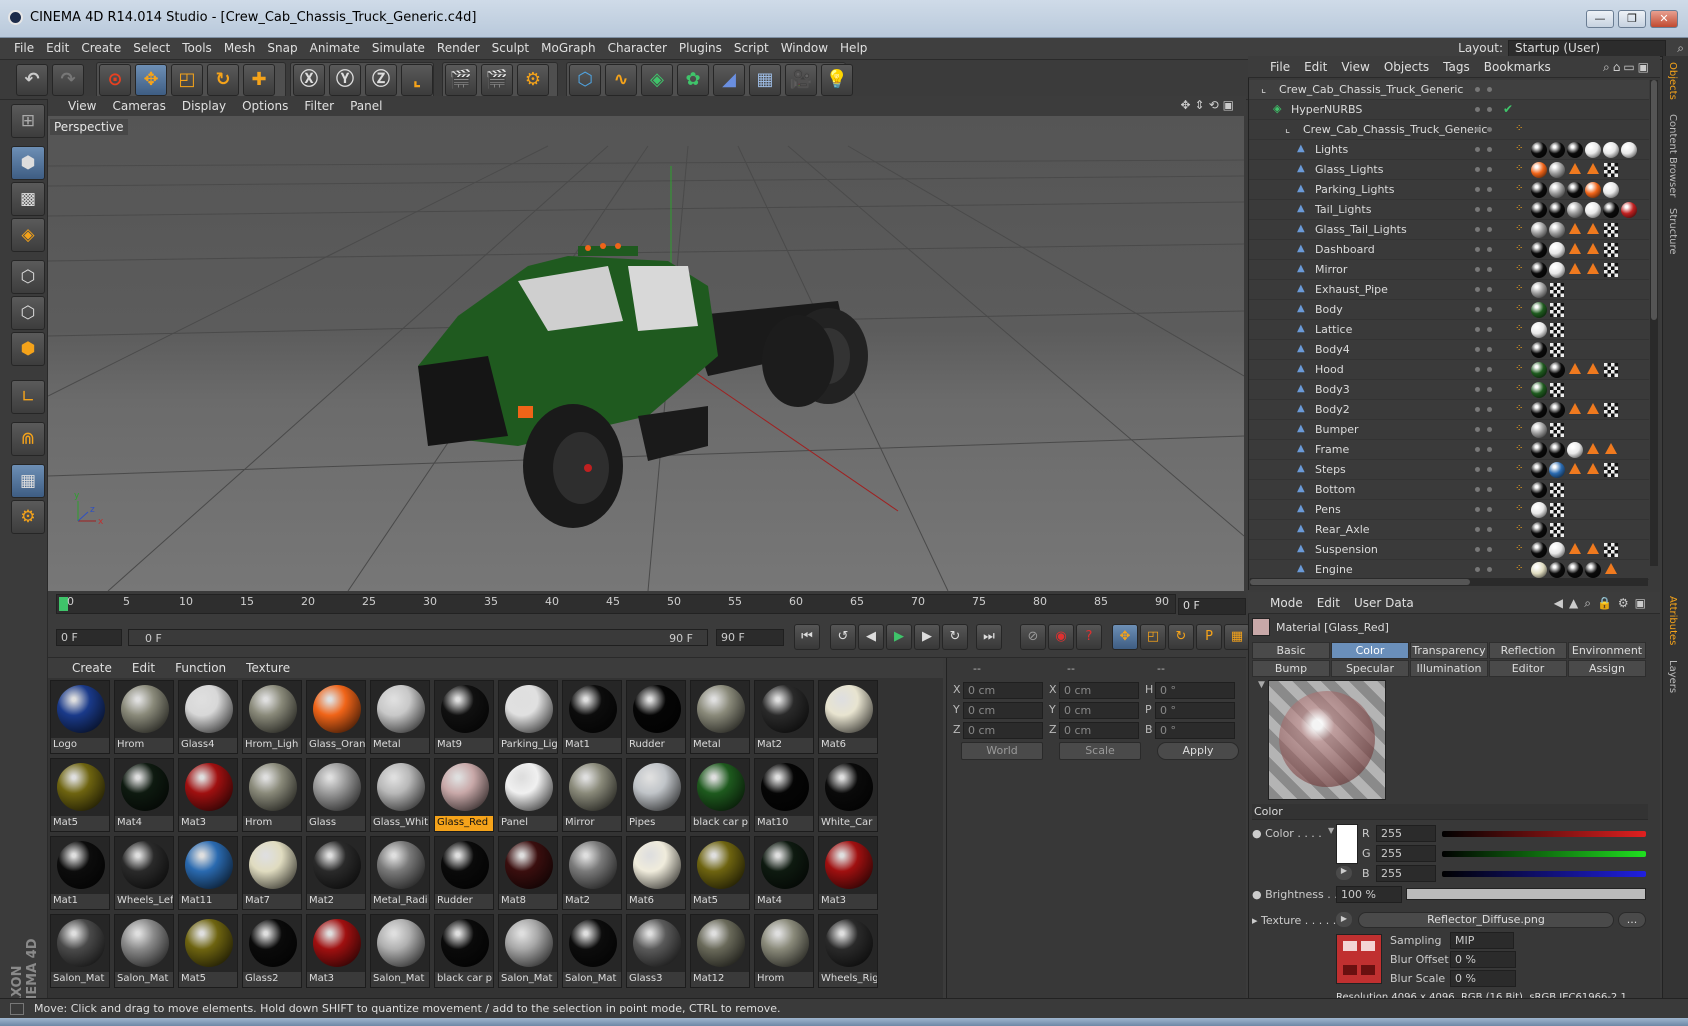 Image resolution: width=1688 pixels, height=1026 pixels. I want to click on mat-menu-function: Function, so click(200, 666).